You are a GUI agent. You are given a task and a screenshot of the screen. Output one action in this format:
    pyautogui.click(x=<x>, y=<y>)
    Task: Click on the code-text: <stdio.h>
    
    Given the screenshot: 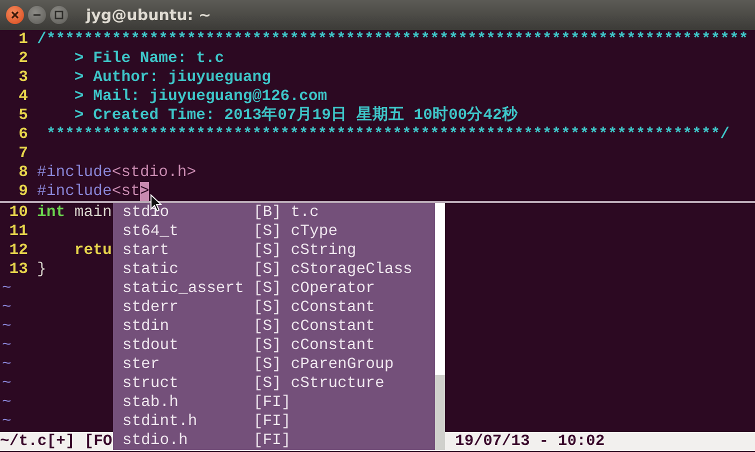 What is the action you would take?
    pyautogui.click(x=154, y=172)
    